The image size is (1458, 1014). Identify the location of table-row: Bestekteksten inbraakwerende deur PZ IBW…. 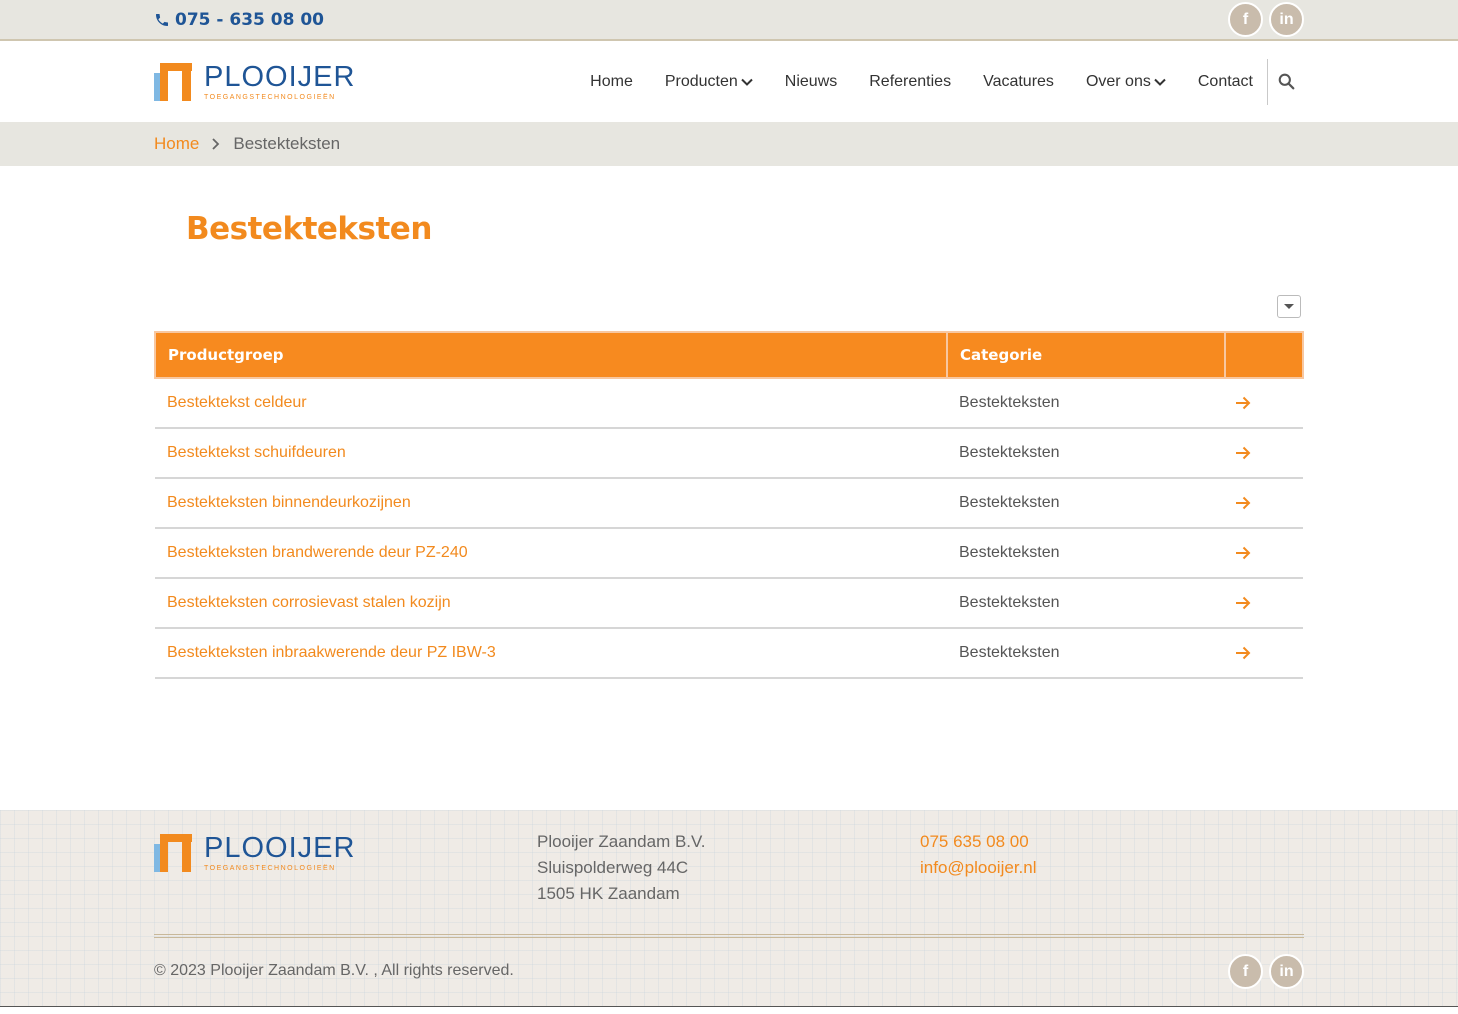
(729, 653).